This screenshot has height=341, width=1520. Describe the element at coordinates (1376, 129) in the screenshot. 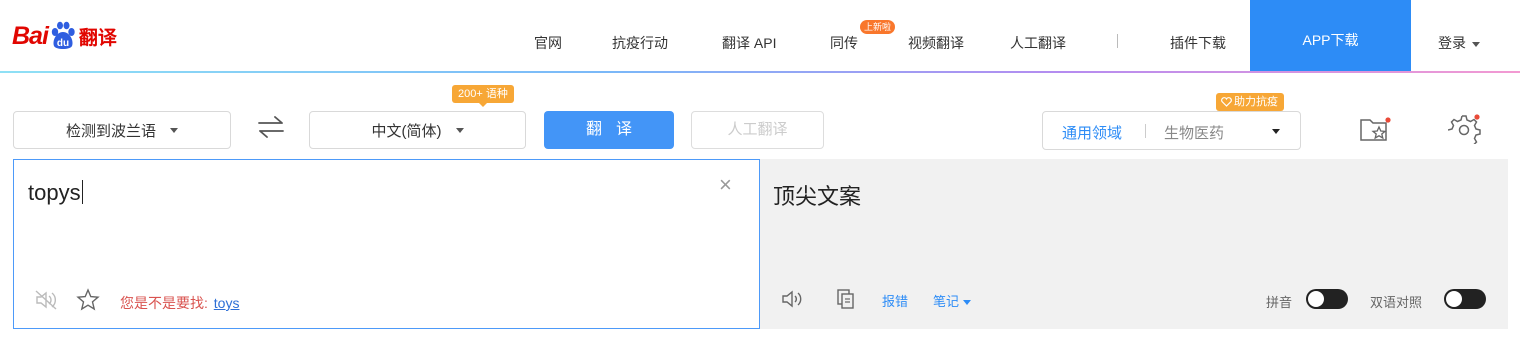

I see `favorites-folder-icon` at that location.